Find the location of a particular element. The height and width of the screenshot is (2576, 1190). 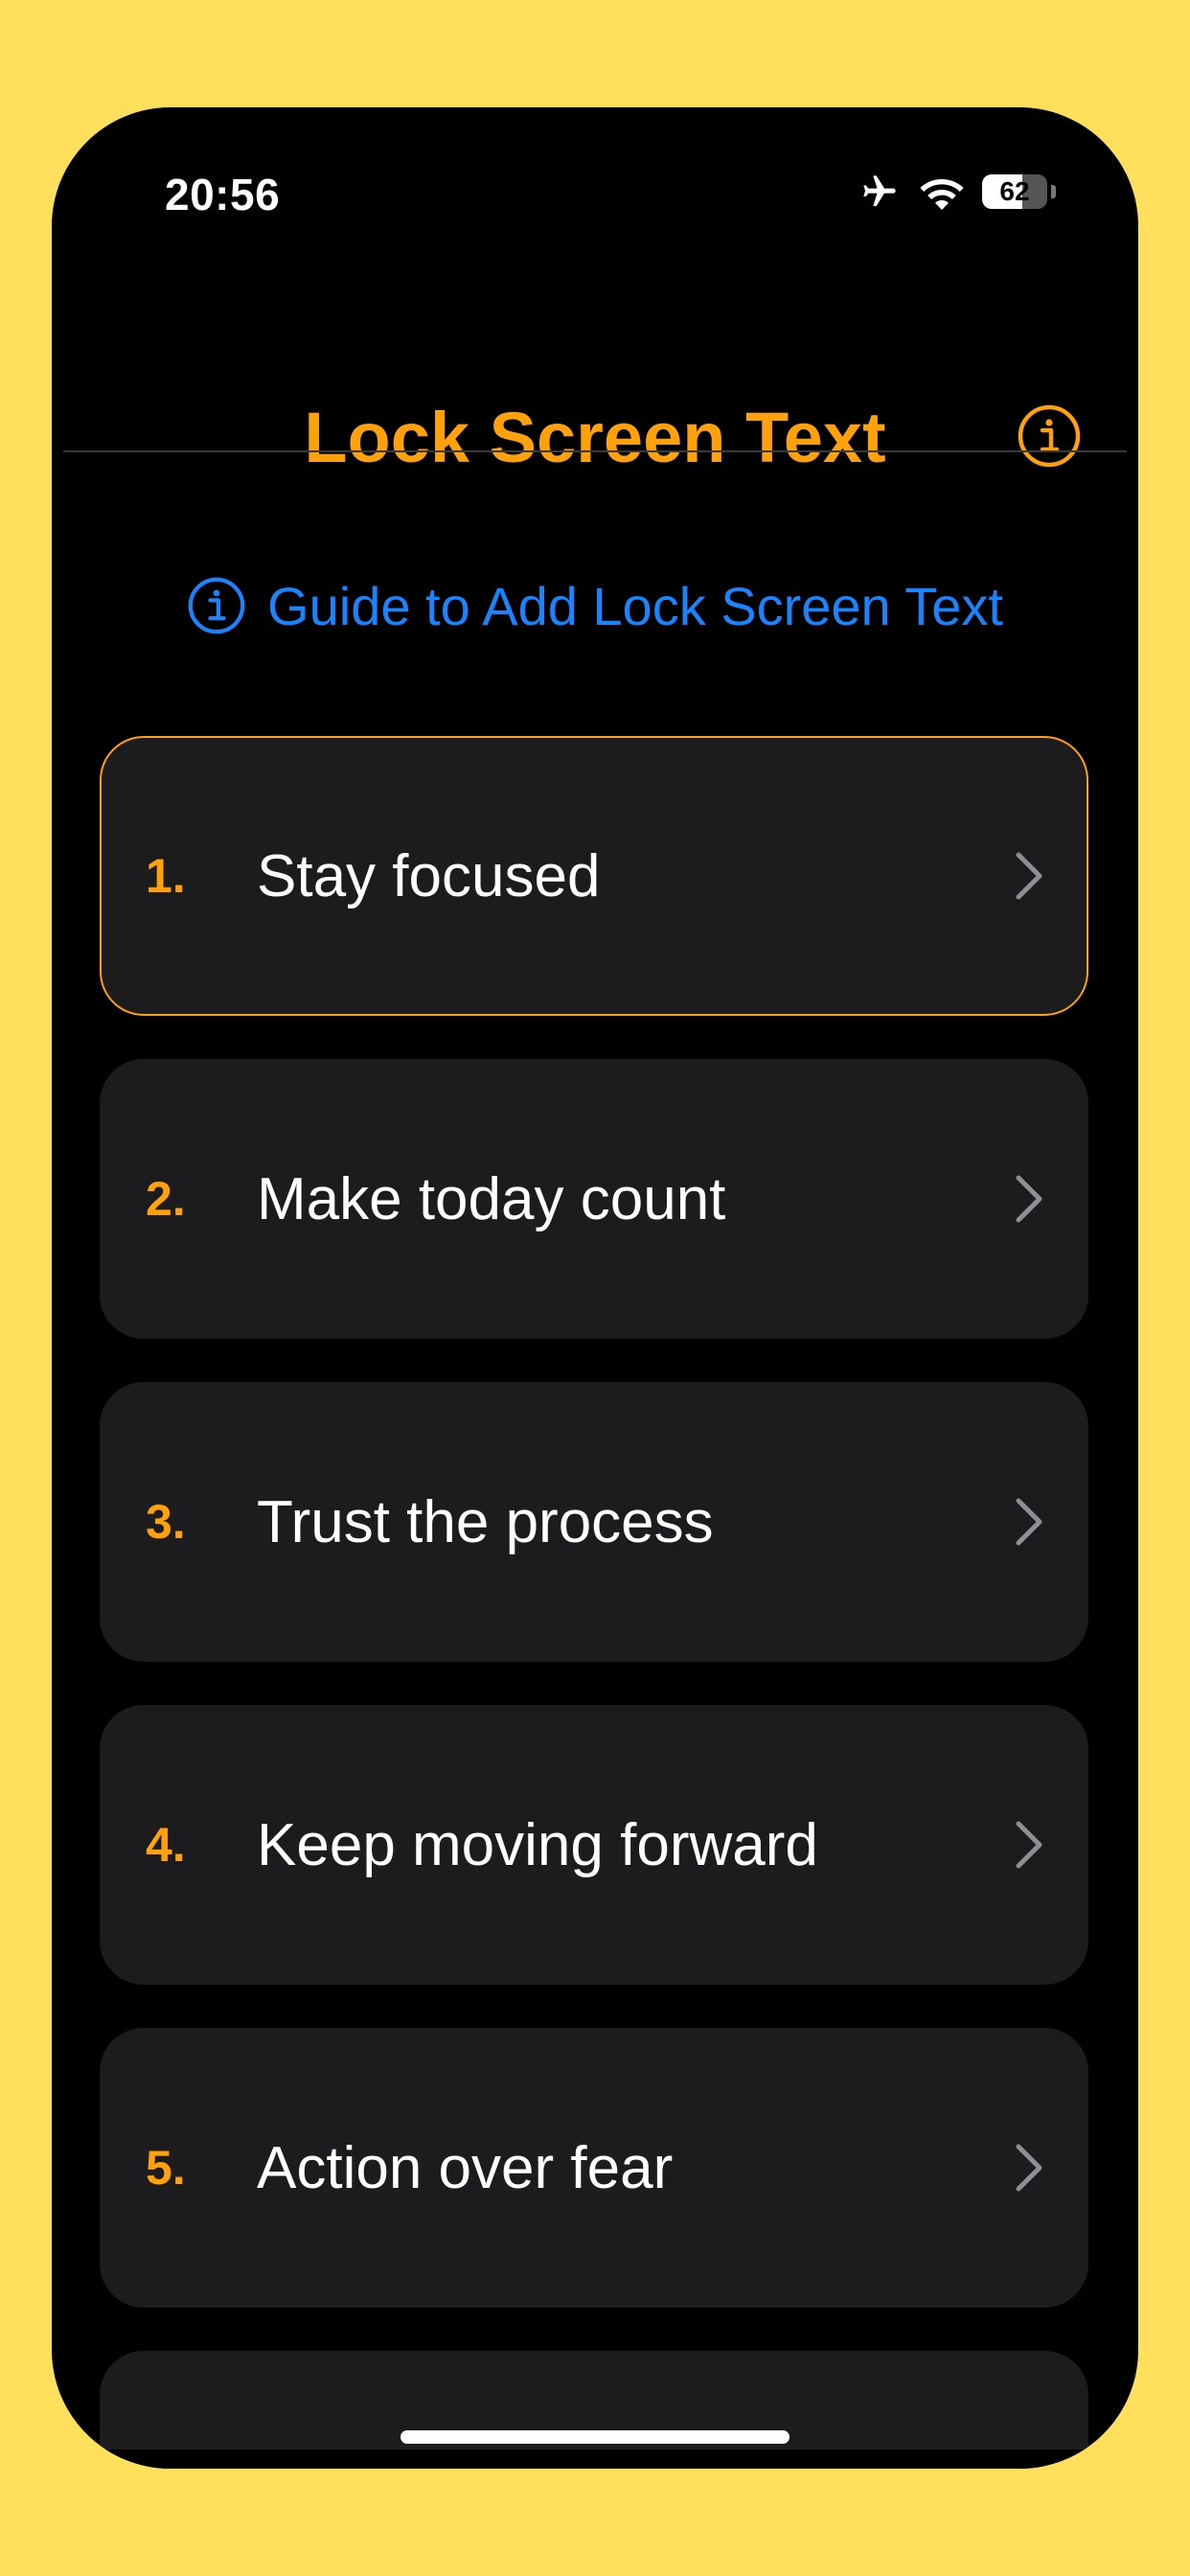

list-item-2: 2. Make today count is located at coordinates (594, 1199).